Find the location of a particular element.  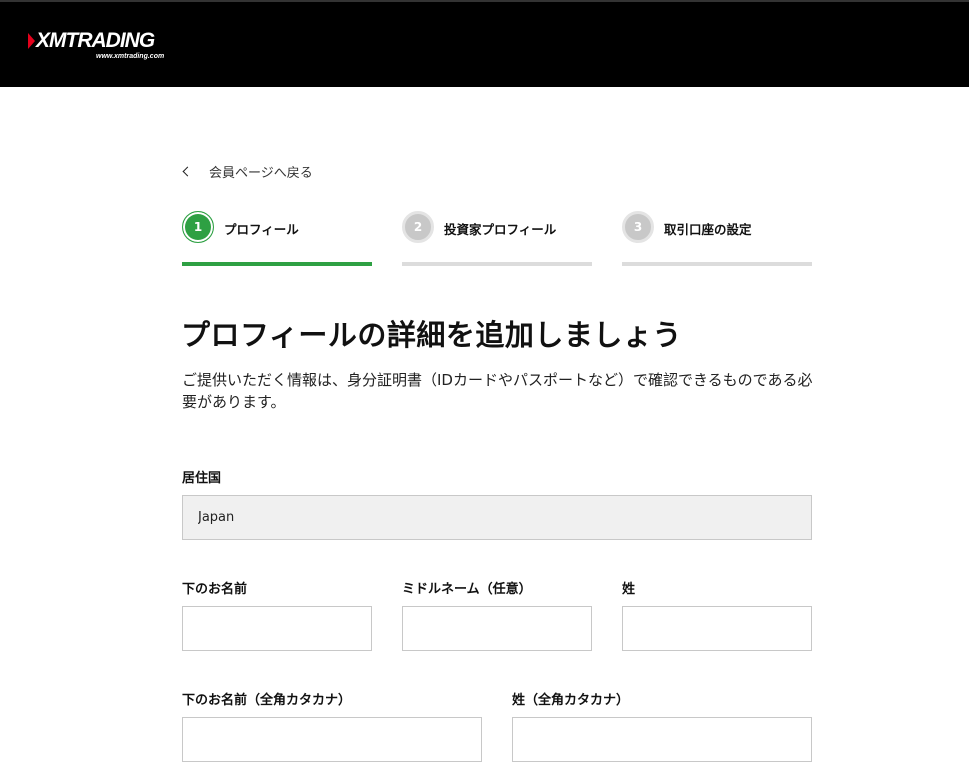

progress-stepper: 1 プロフィール 2 投資家プロフィール 3 取引口座の設定 is located at coordinates (497, 239).